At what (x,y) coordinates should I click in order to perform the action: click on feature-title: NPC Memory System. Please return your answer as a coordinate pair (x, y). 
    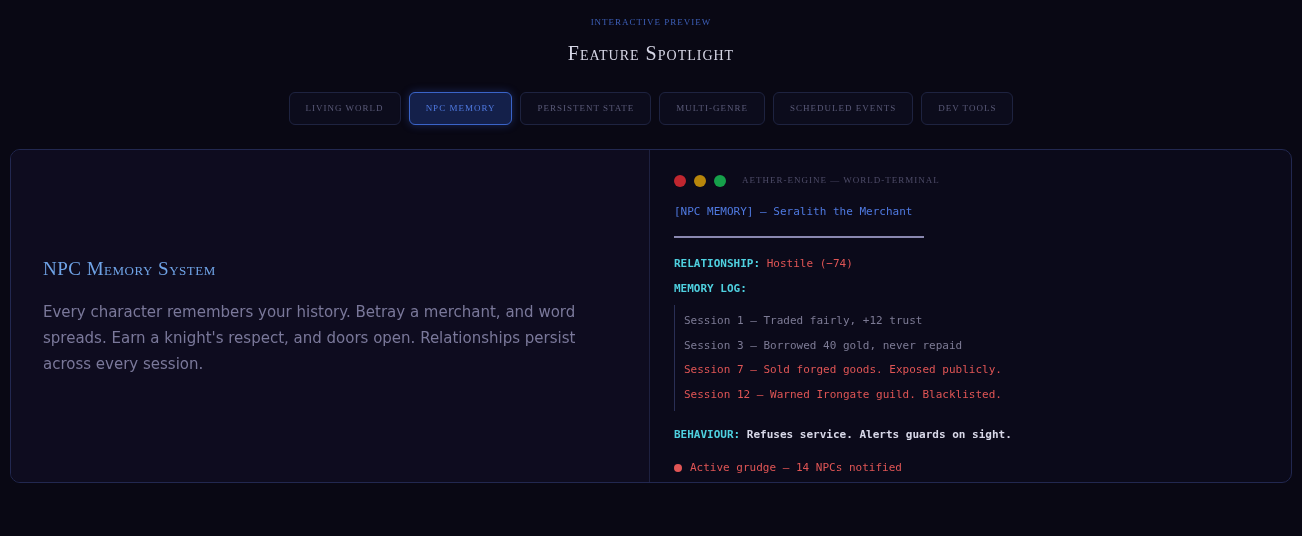
    Looking at the image, I should click on (130, 268).